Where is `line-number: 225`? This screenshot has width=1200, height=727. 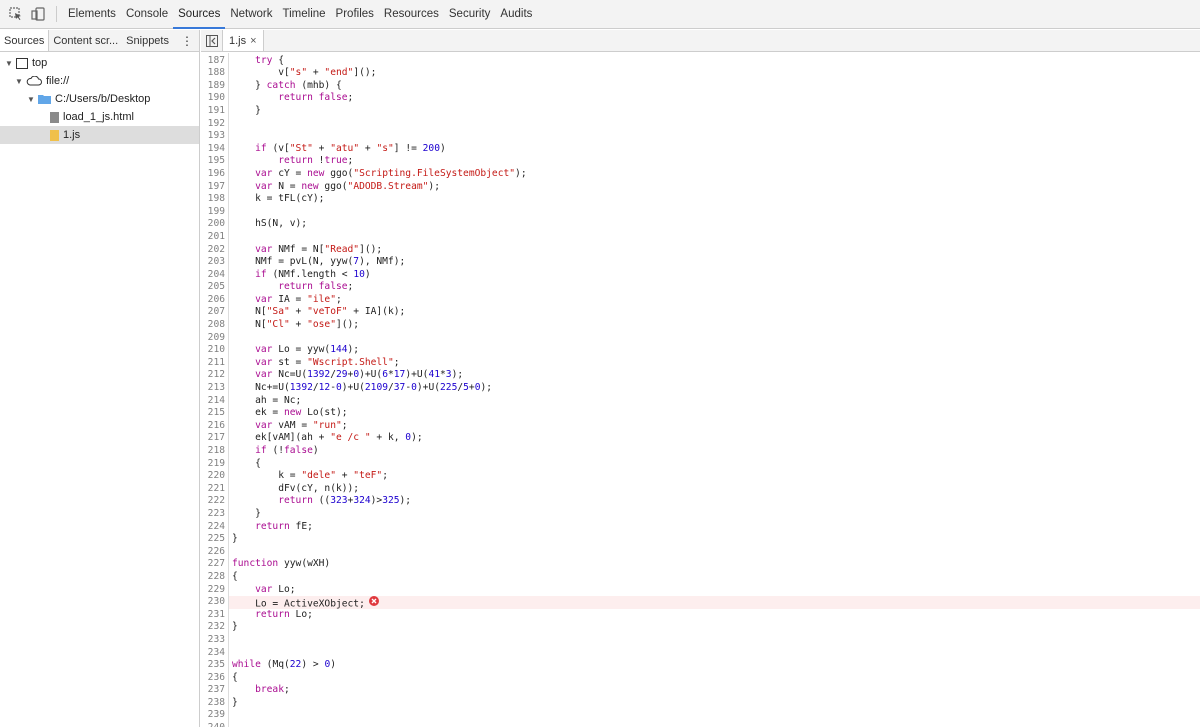 line-number: 225 is located at coordinates (215, 539).